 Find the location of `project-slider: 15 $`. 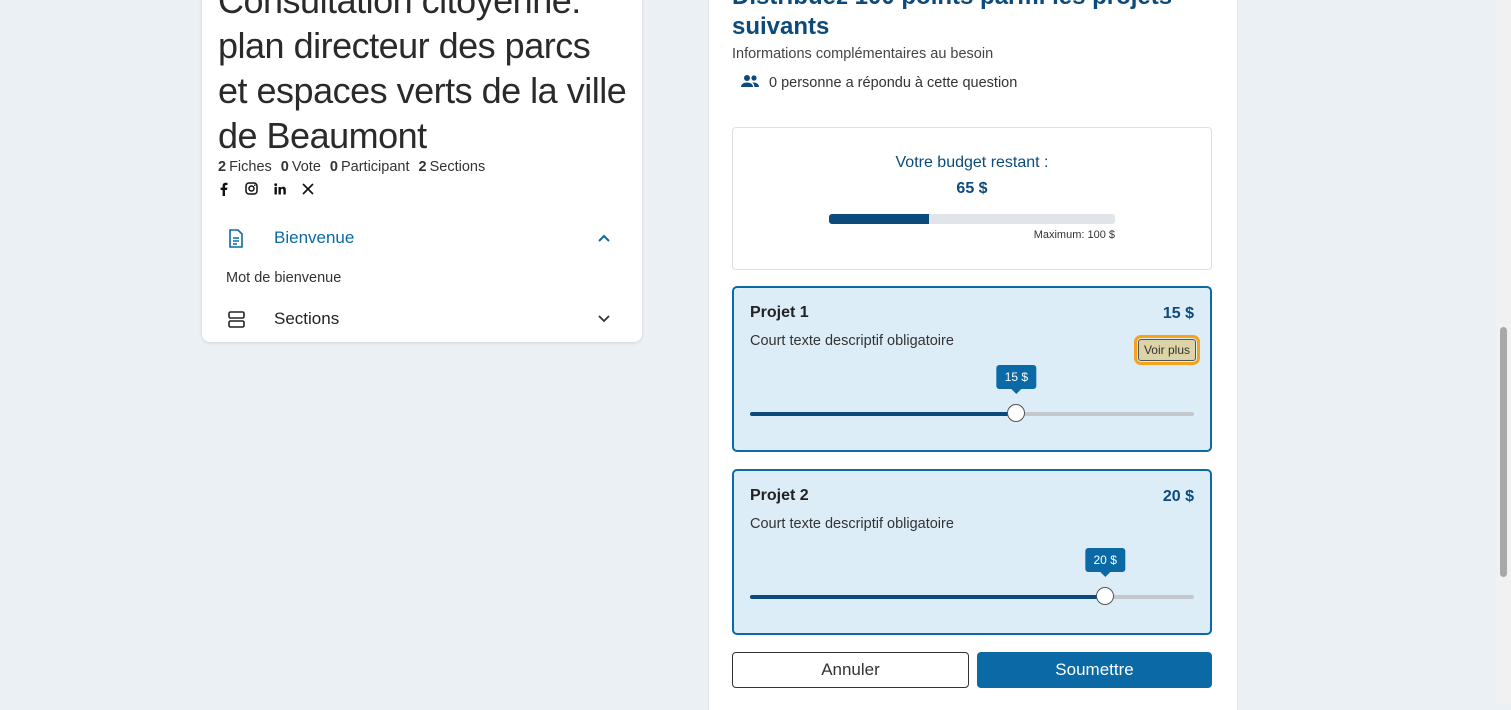

project-slider: 15 $ is located at coordinates (972, 393).